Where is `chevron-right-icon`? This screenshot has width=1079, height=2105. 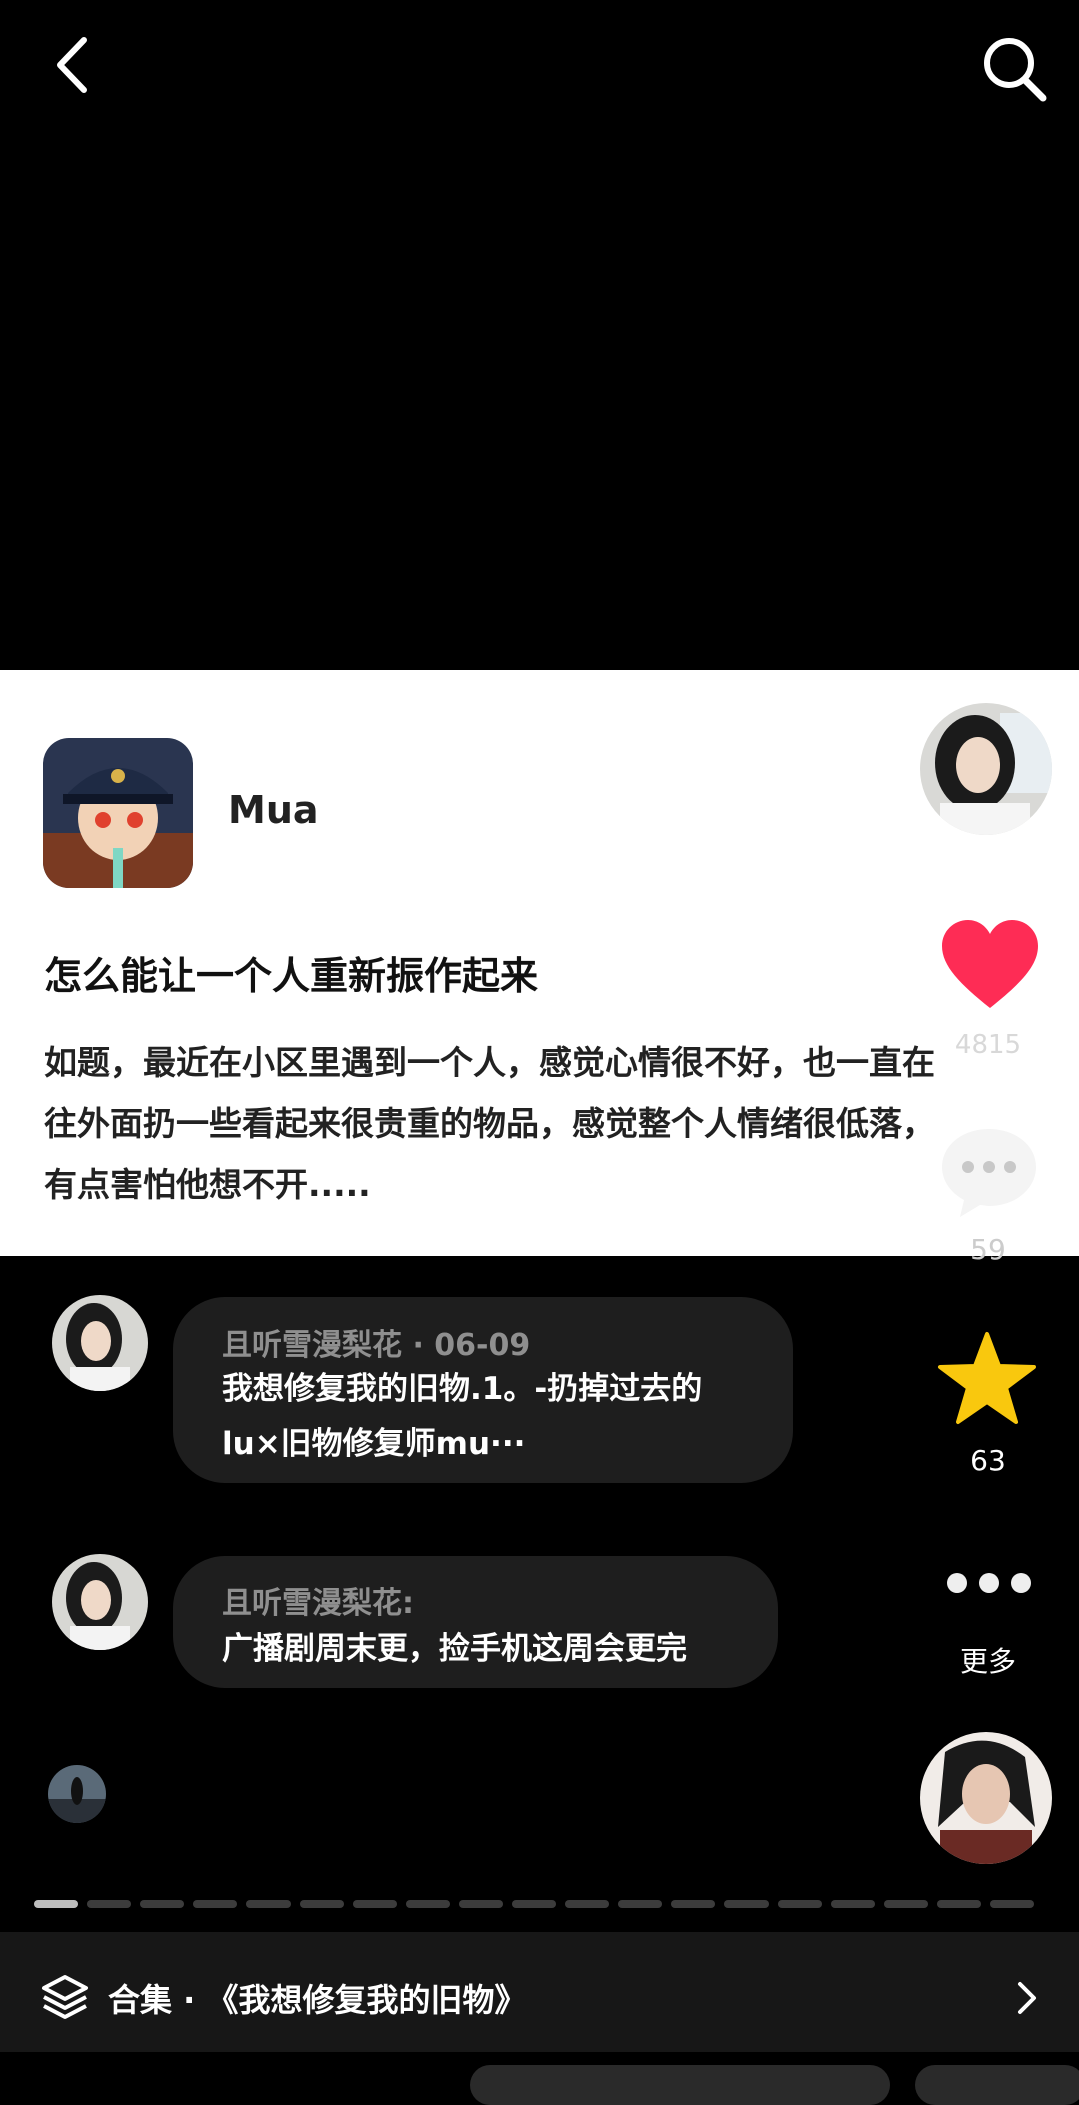
chevron-right-icon is located at coordinates (1027, 1998).